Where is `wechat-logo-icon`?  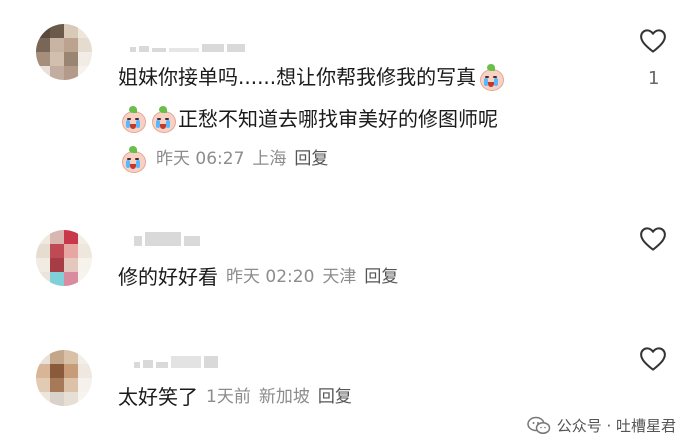
wechat-logo-icon is located at coordinates (538, 425).